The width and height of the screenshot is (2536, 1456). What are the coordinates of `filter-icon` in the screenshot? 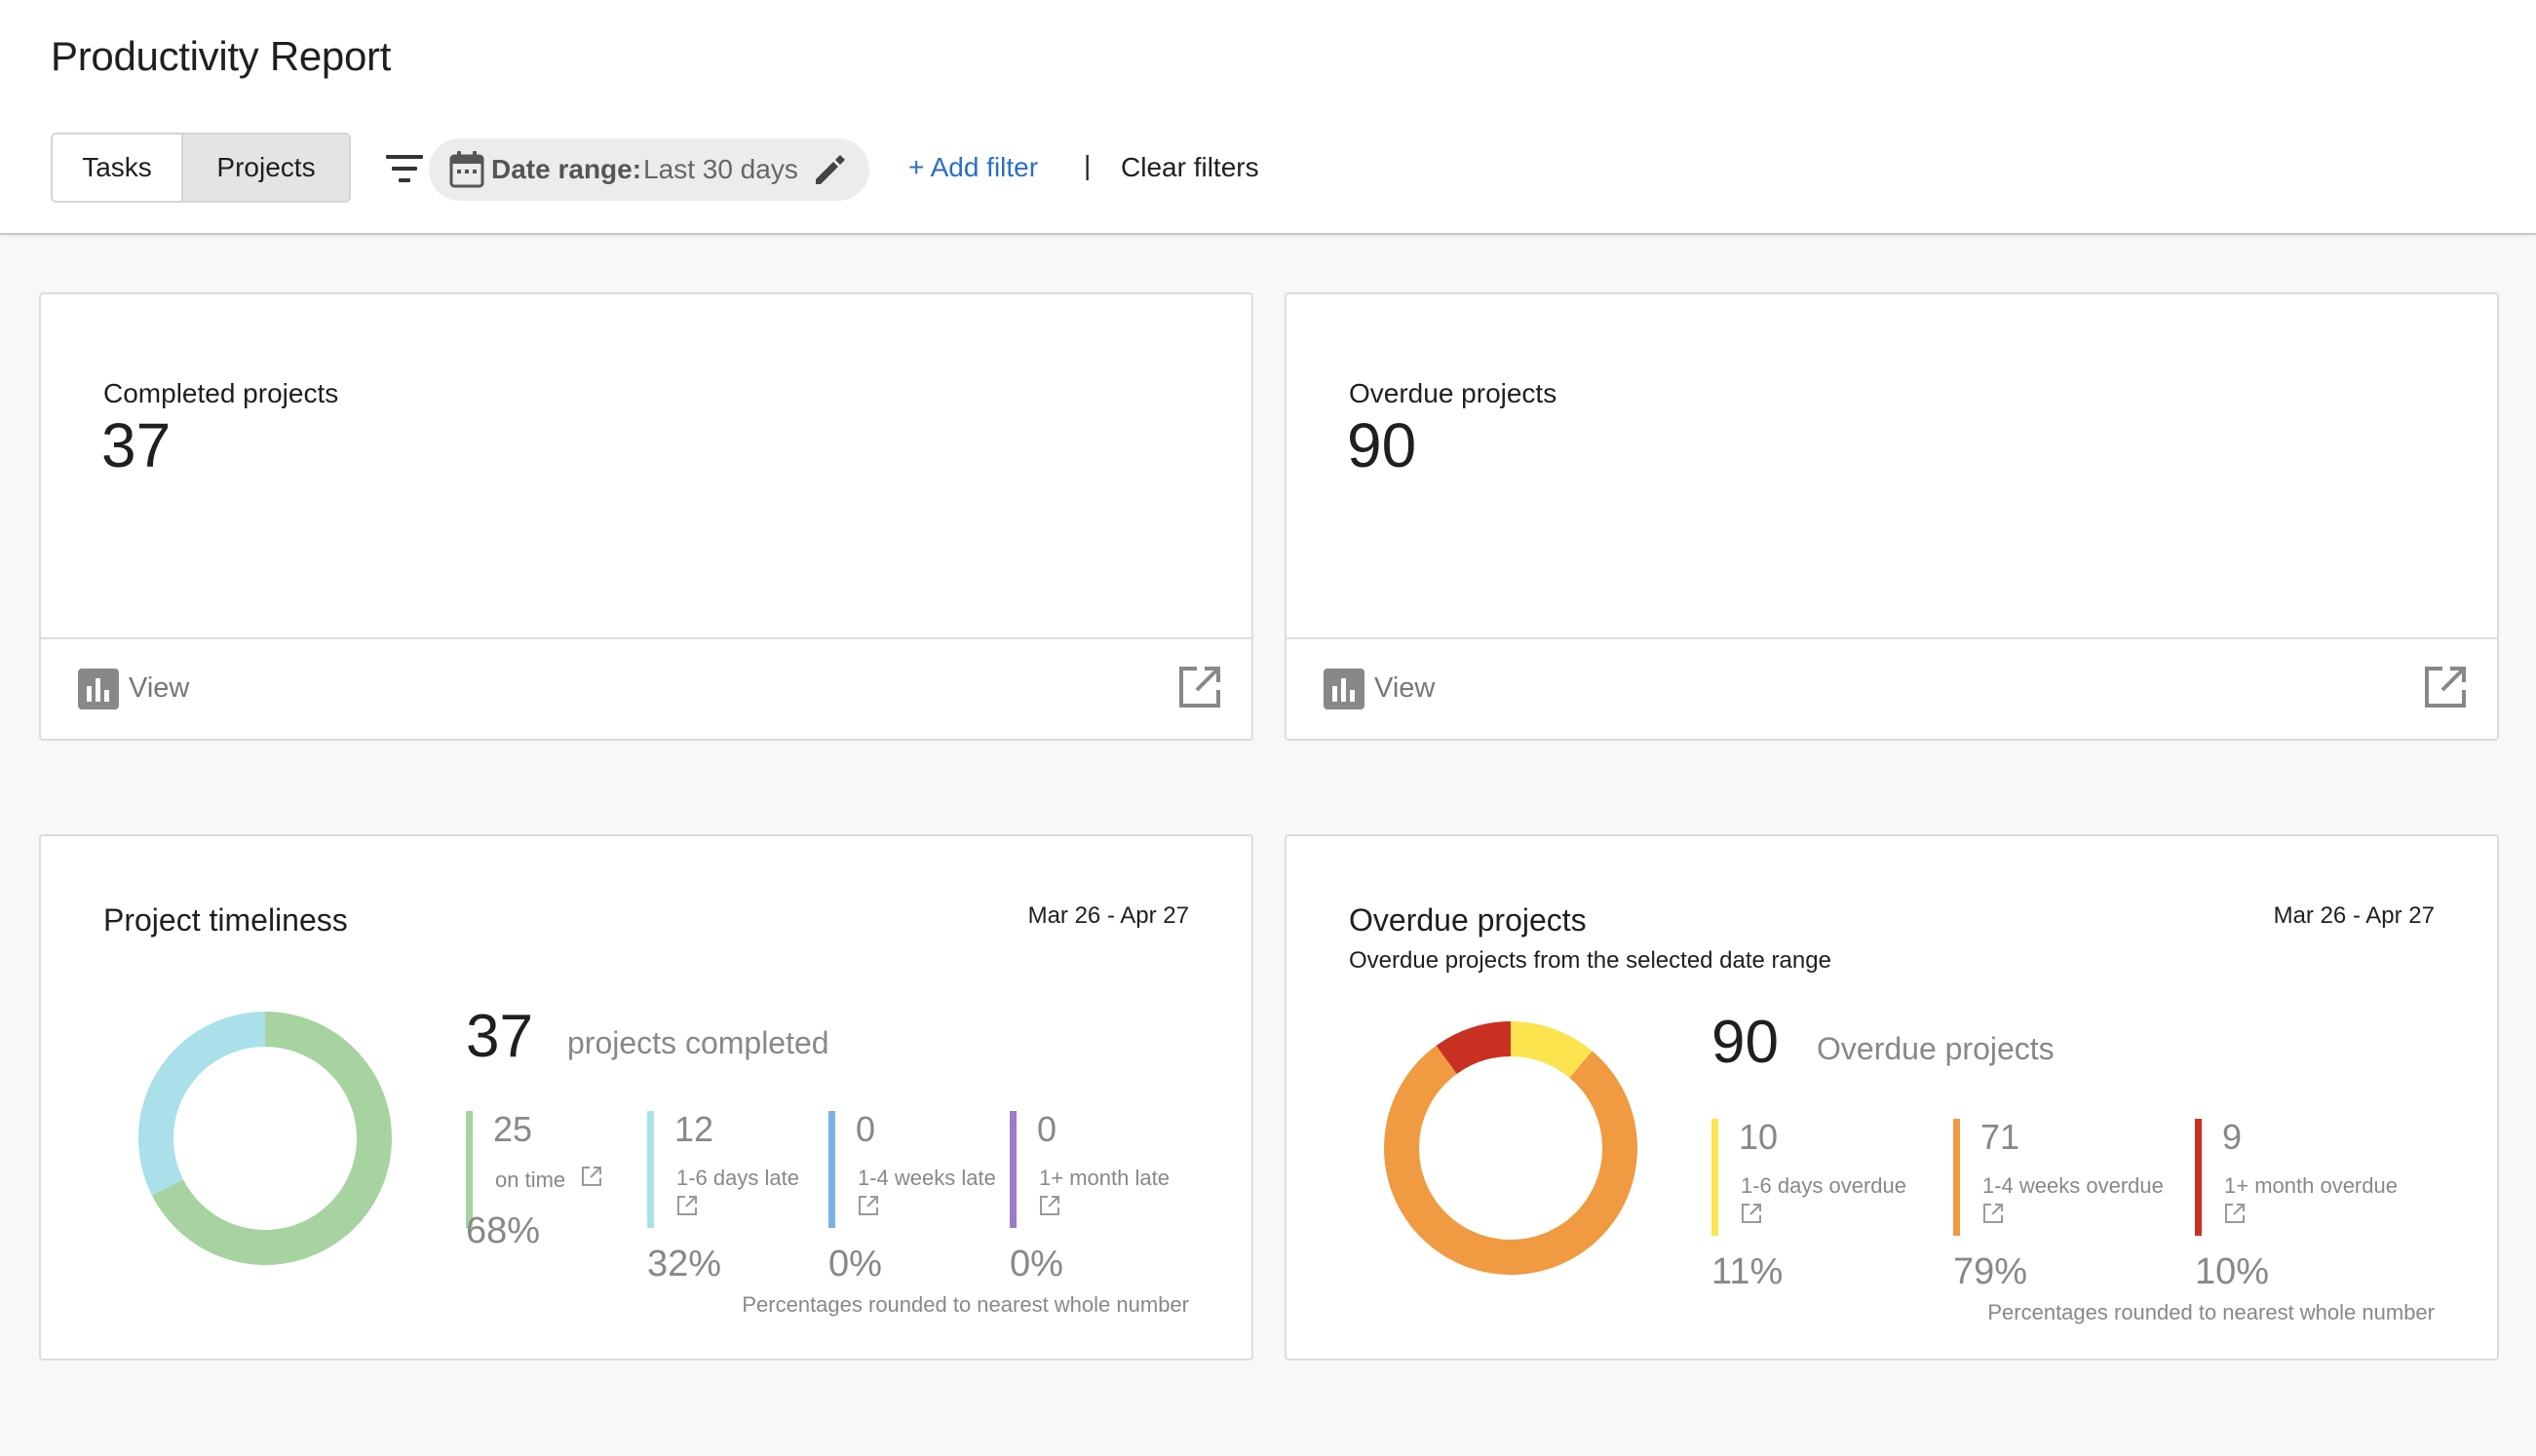 It's located at (405, 168).